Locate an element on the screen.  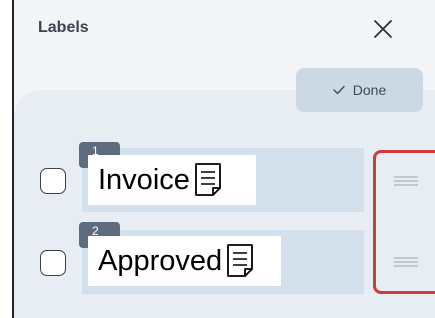
label-chip: Invoice is located at coordinates (172, 180).